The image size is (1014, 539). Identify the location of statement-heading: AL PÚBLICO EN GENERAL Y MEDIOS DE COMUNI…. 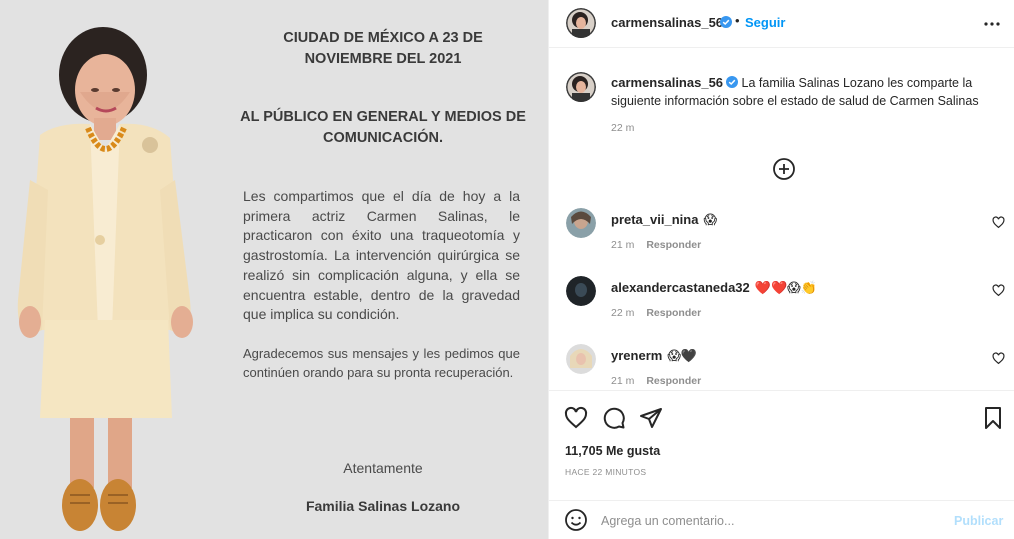
(383, 127).